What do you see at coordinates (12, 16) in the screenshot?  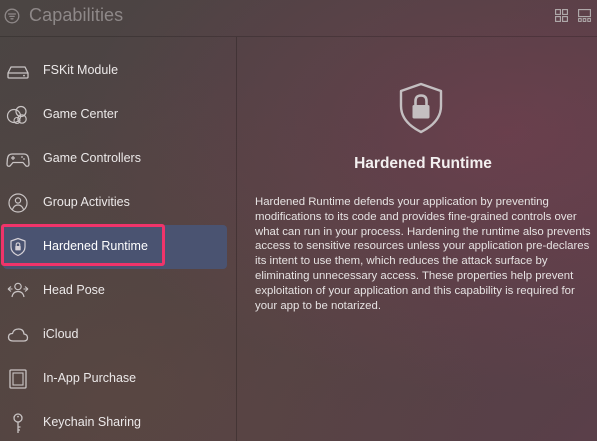 I see `filter-circle-icon` at bounding box center [12, 16].